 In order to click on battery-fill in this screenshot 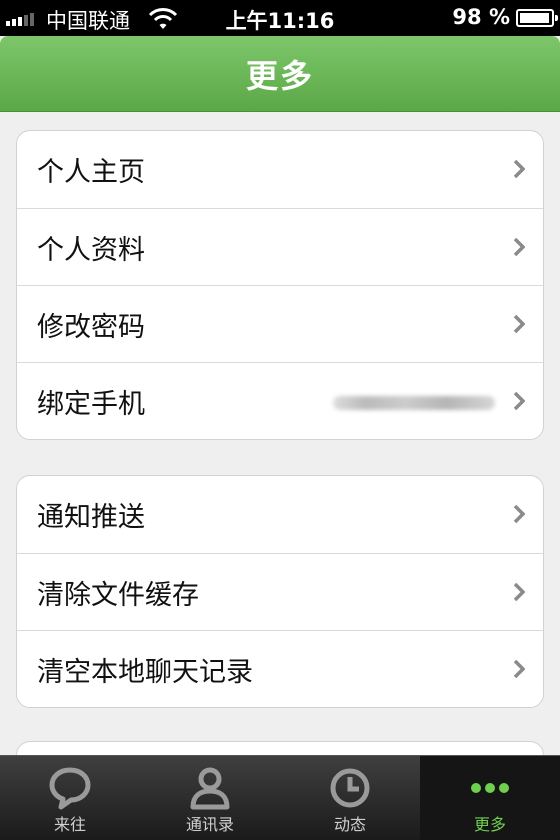, I will do `click(535, 18)`.